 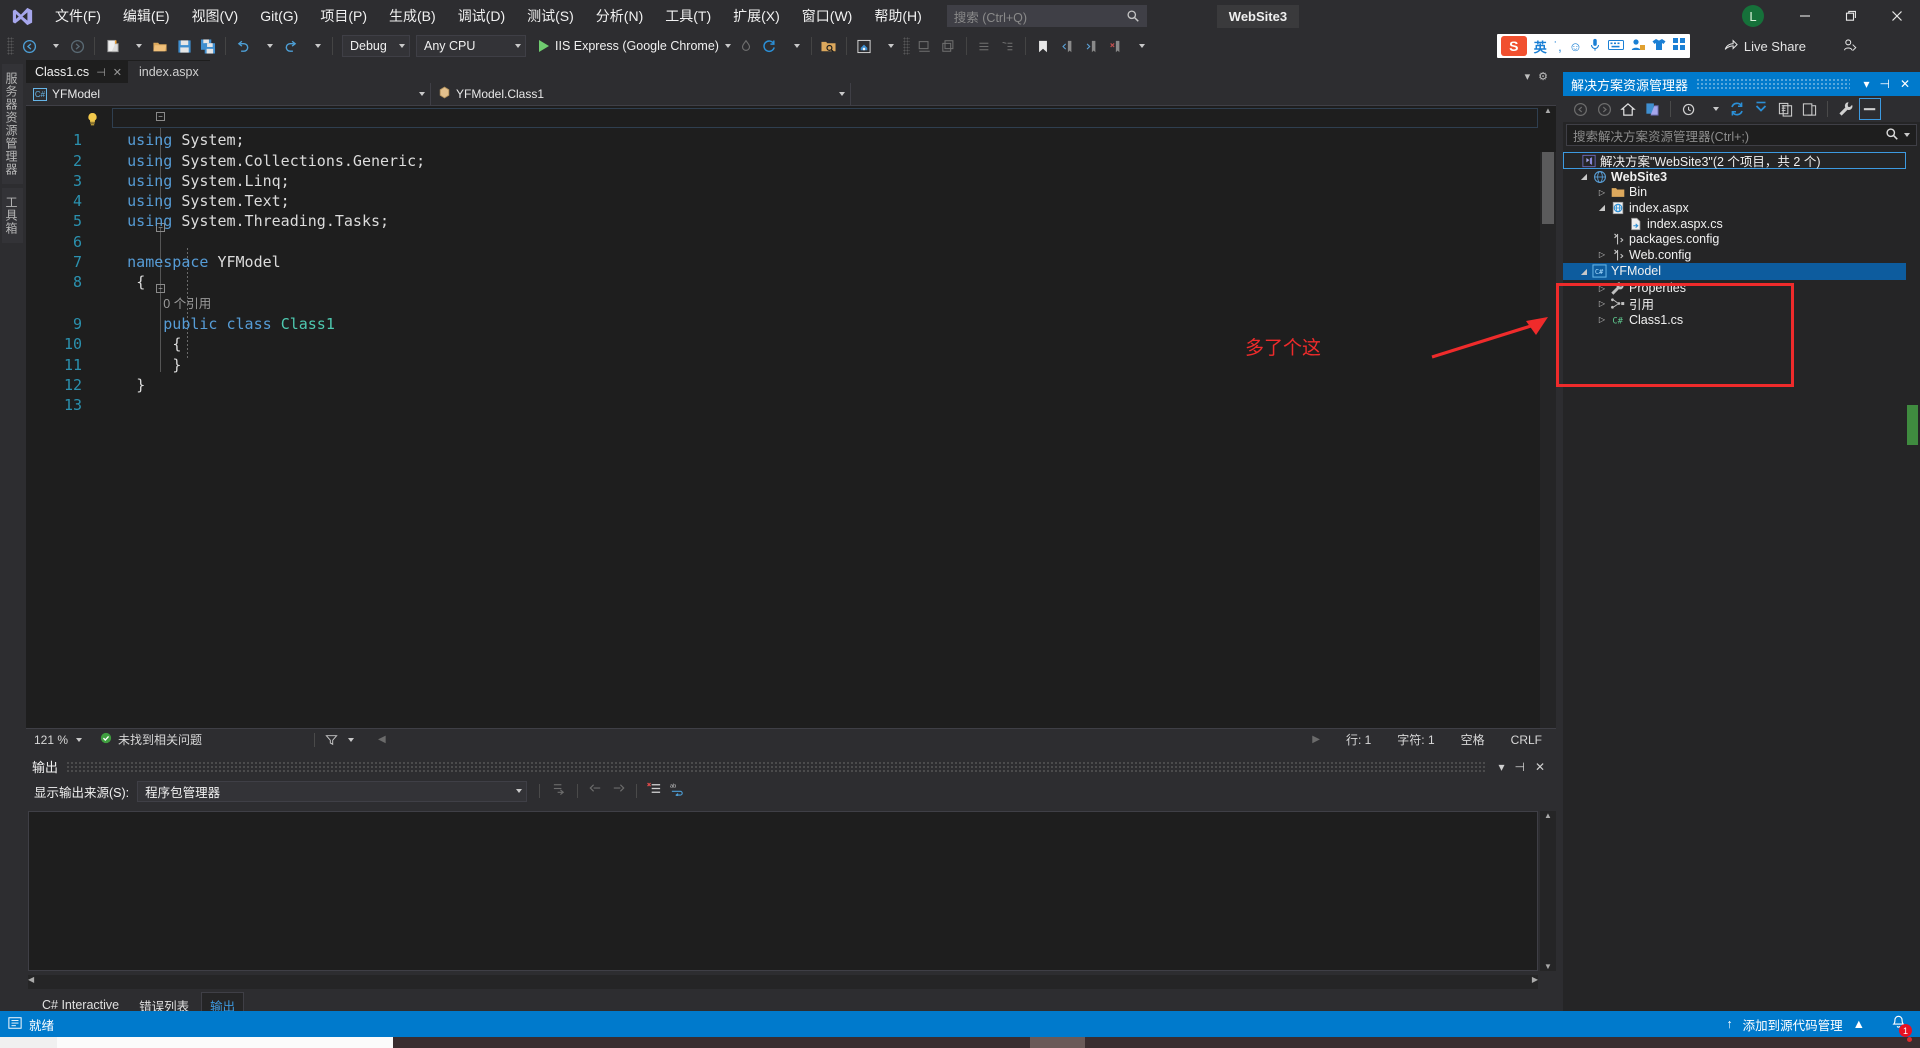 What do you see at coordinates (829, 46) in the screenshot?
I see `folder-search-icon` at bounding box center [829, 46].